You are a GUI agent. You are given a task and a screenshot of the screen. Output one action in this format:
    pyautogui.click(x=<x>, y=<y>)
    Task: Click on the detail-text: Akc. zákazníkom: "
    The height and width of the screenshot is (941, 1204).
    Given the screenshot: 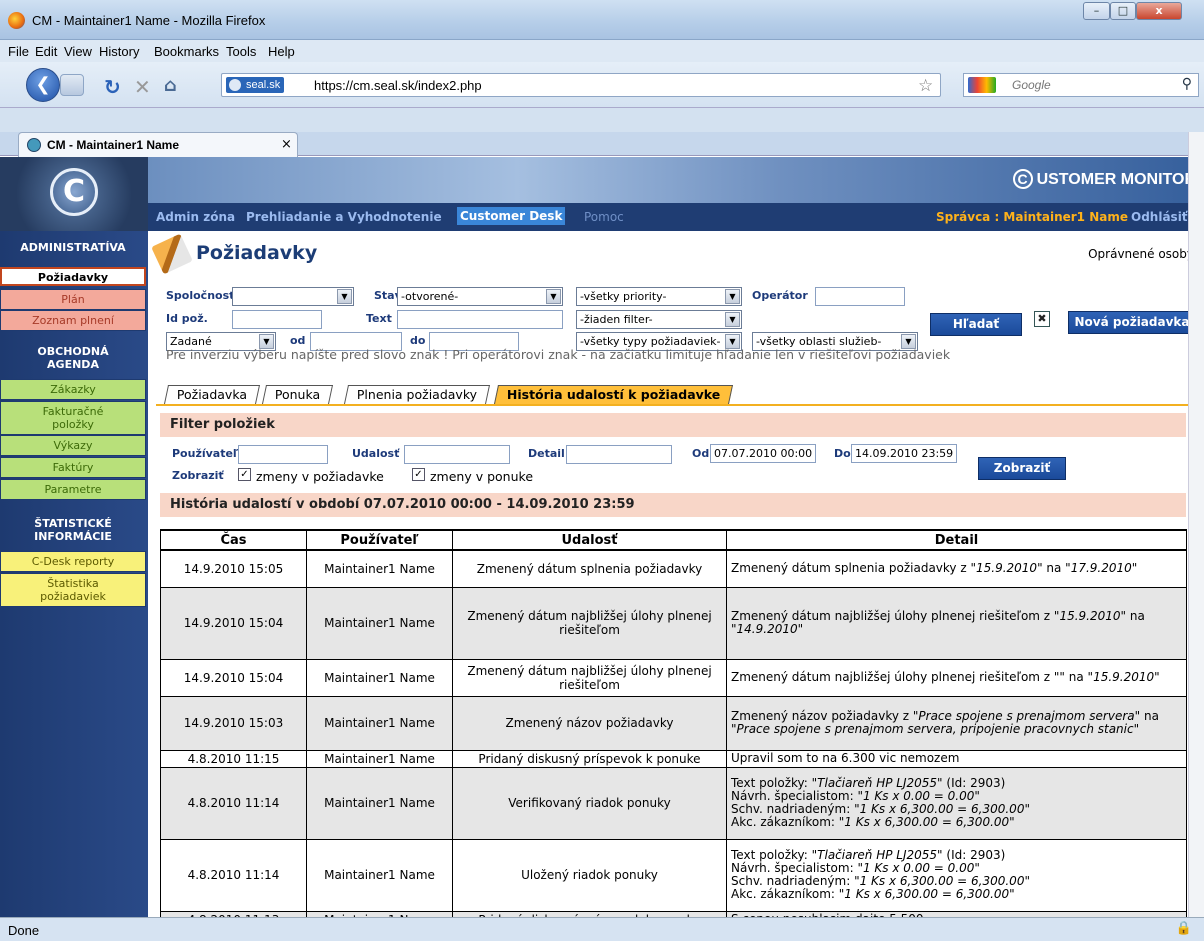 What is the action you would take?
    pyautogui.click(x=788, y=822)
    